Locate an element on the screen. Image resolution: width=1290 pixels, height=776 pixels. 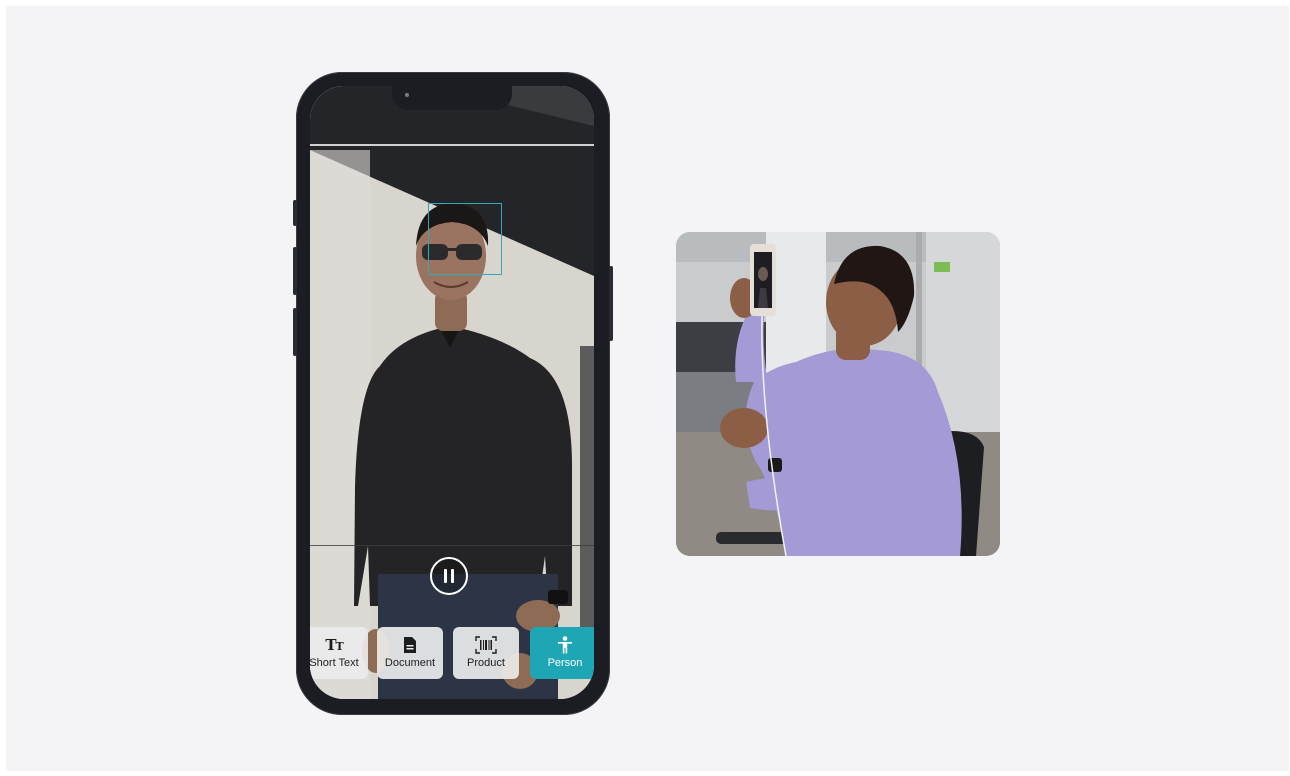
mode-person: Person is located at coordinates (562, 653).